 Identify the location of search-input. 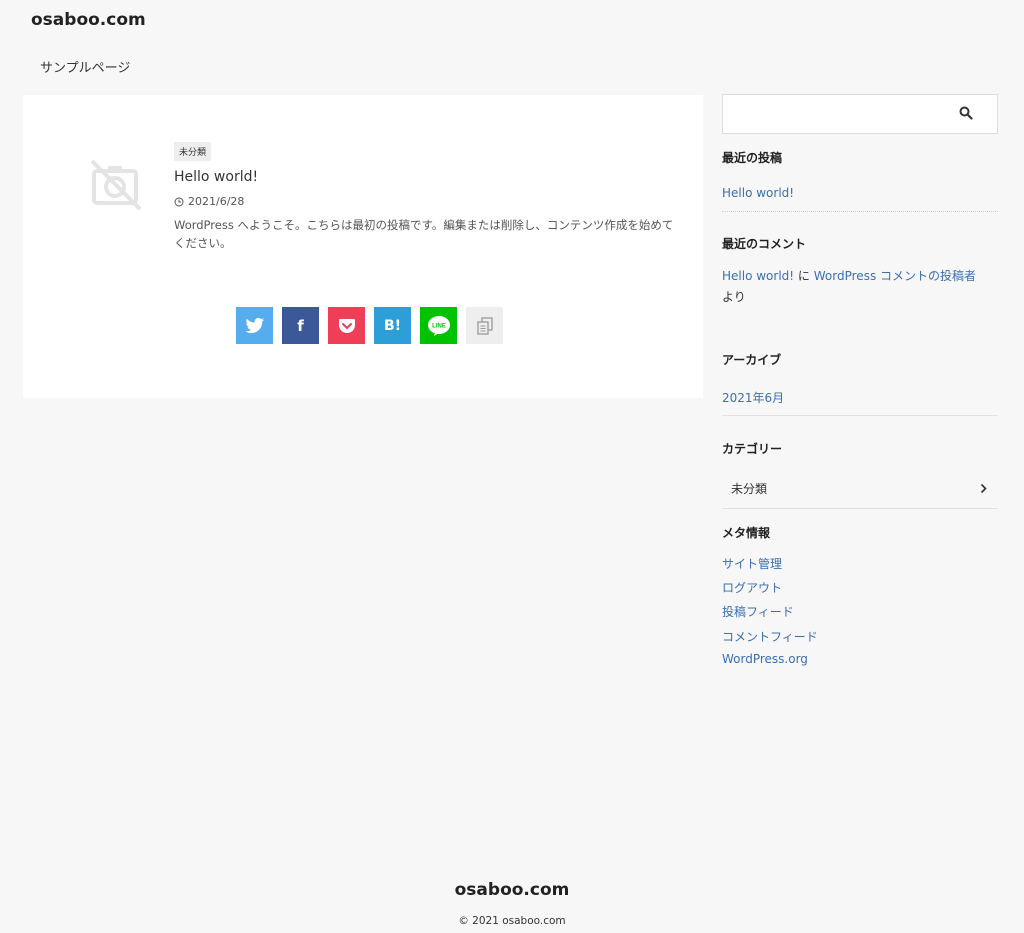
(838, 114).